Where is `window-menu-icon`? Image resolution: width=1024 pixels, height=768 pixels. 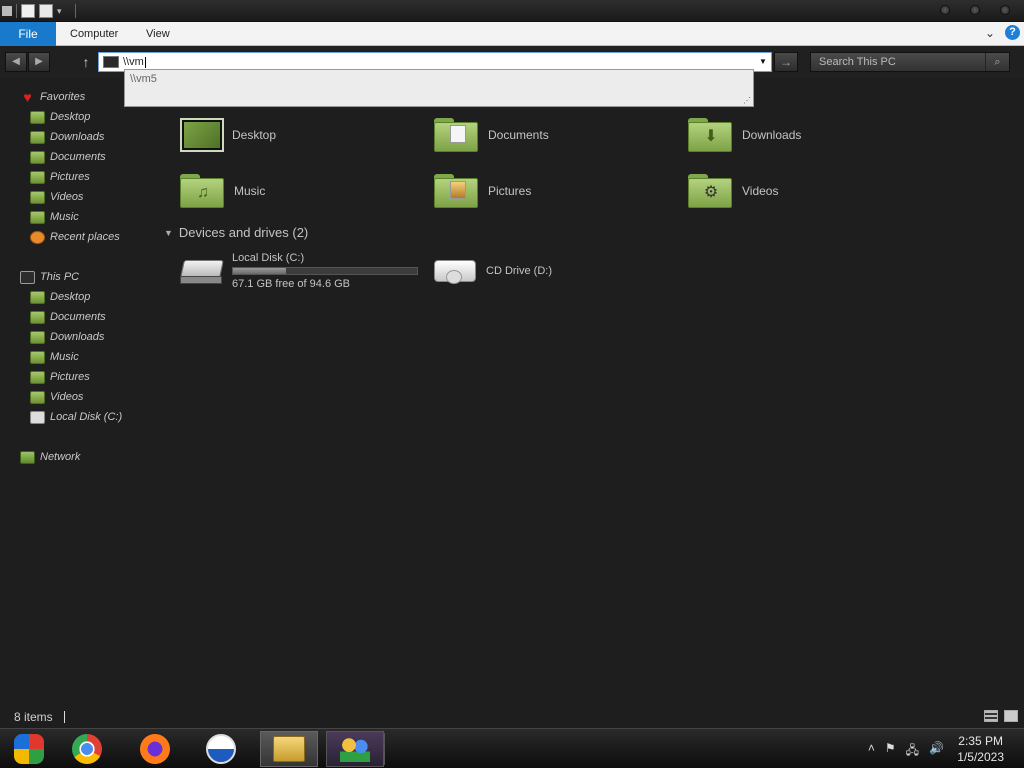 window-menu-icon is located at coordinates (7, 11).